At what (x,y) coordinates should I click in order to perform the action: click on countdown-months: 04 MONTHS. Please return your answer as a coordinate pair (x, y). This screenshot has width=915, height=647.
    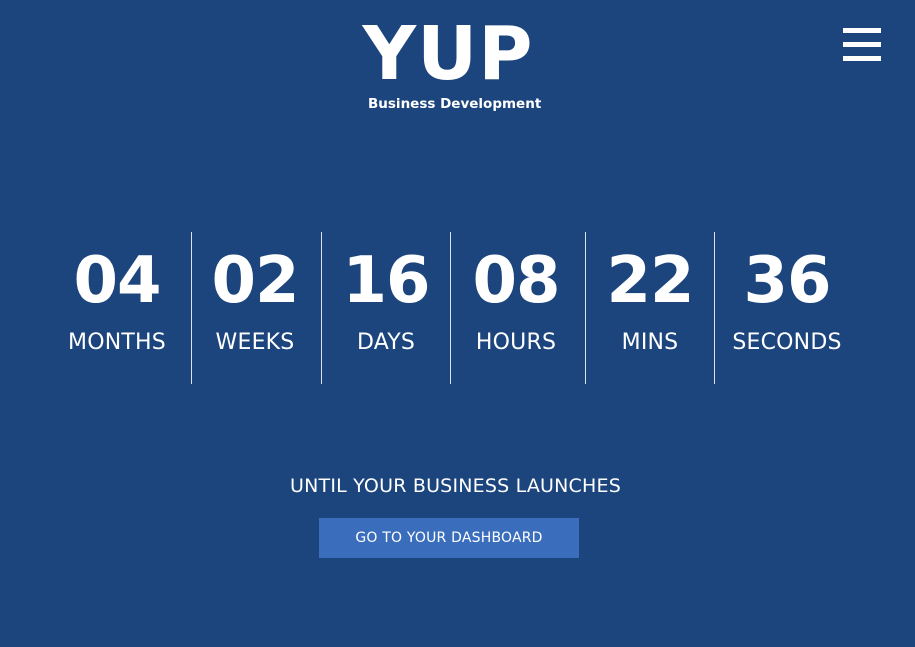
    Looking at the image, I should click on (117, 308).